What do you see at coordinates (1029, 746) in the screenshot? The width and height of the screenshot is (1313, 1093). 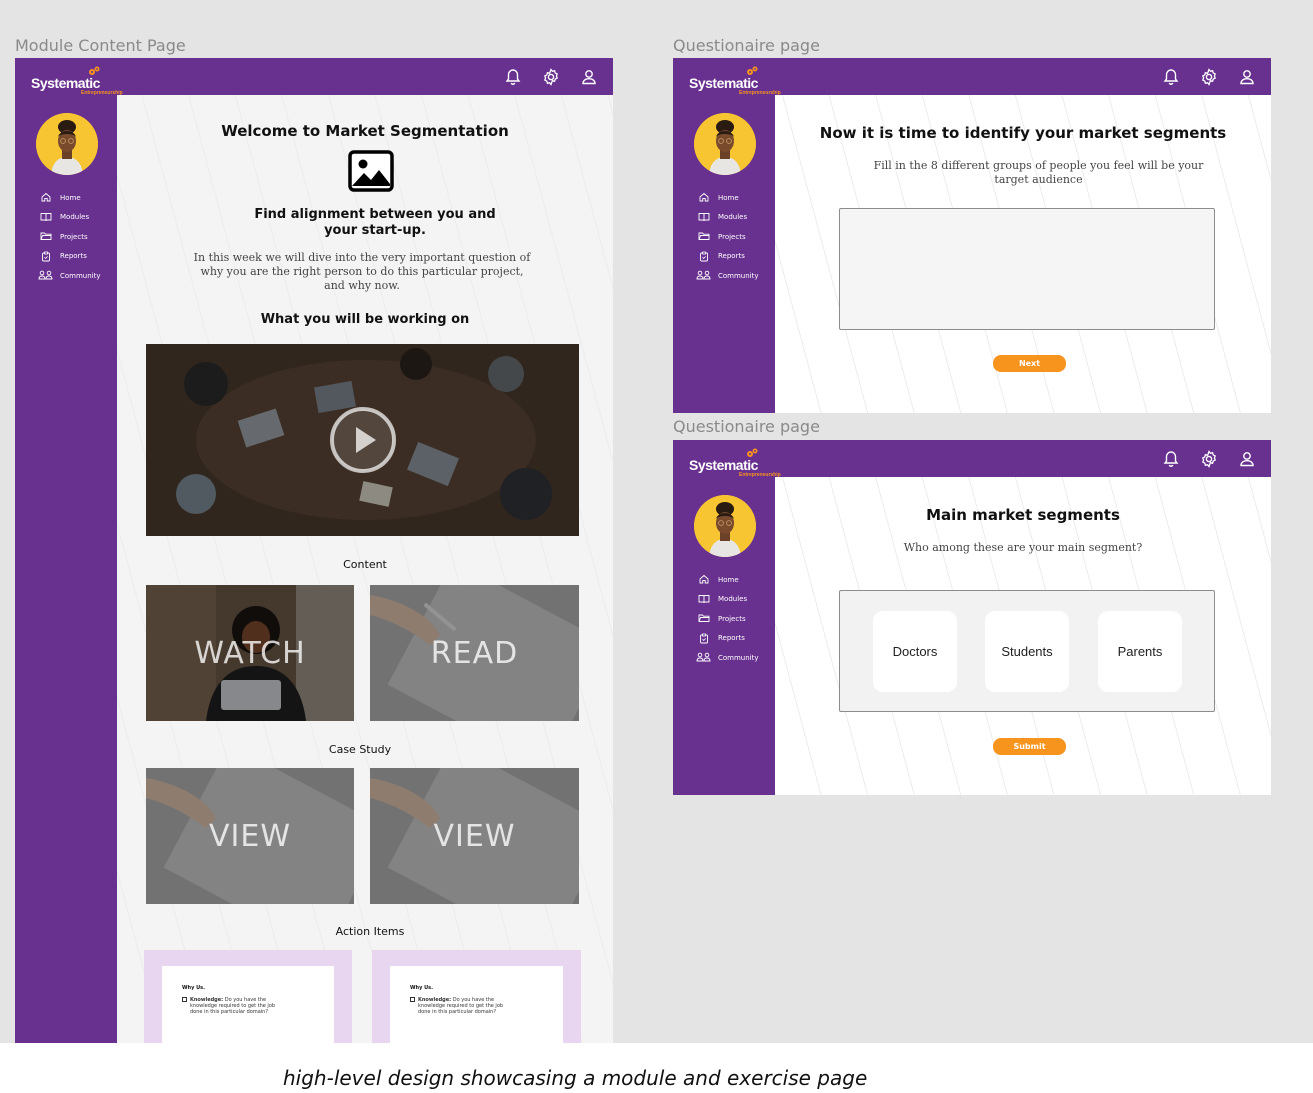 I see `submit-button: Submit` at bounding box center [1029, 746].